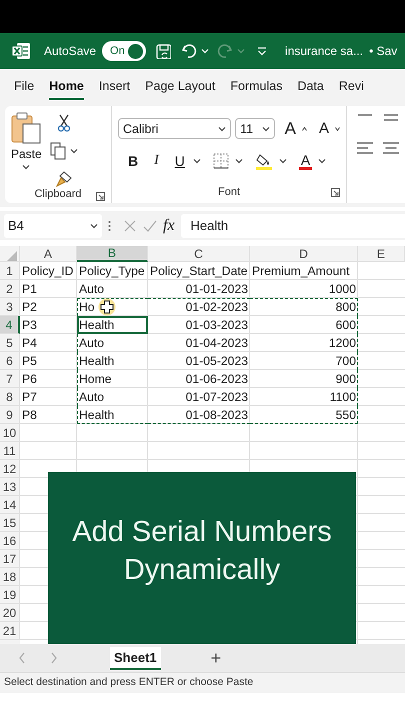  I want to click on table-cell: 01-02-2023, so click(217, 307).